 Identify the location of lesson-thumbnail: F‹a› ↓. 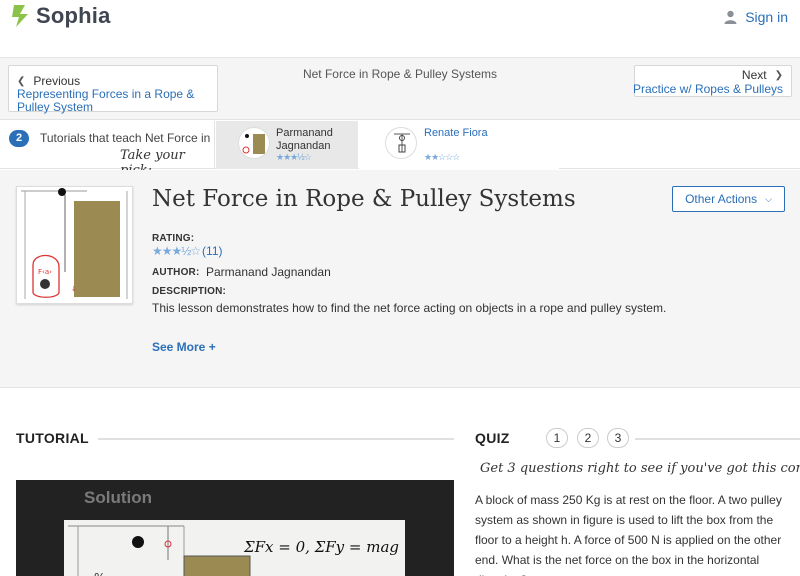
(74, 245).